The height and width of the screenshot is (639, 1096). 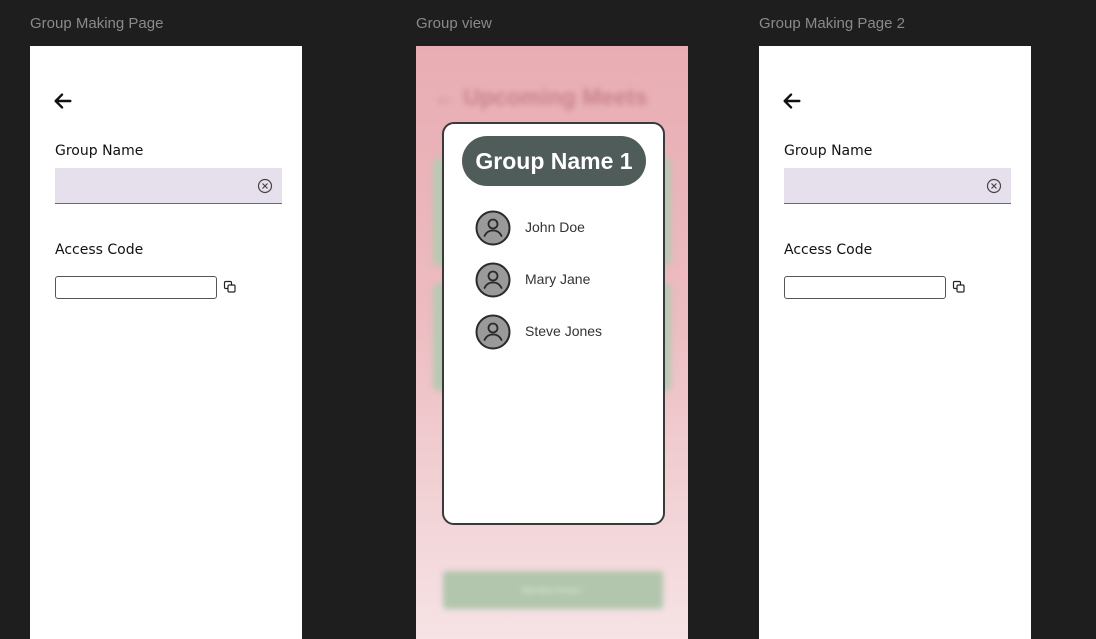 What do you see at coordinates (555, 227) in the screenshot?
I see `member-name: John Doe` at bounding box center [555, 227].